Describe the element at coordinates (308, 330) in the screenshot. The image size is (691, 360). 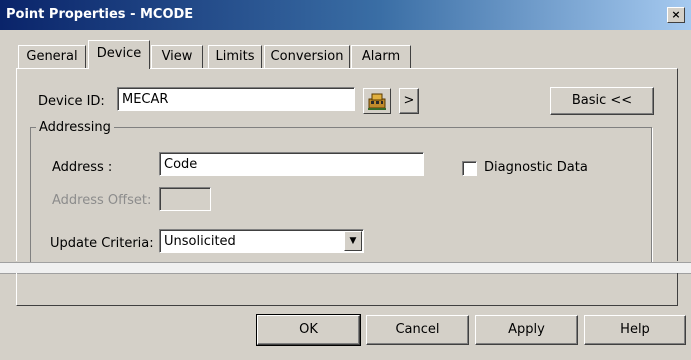
I see `ok-button: OK` at that location.